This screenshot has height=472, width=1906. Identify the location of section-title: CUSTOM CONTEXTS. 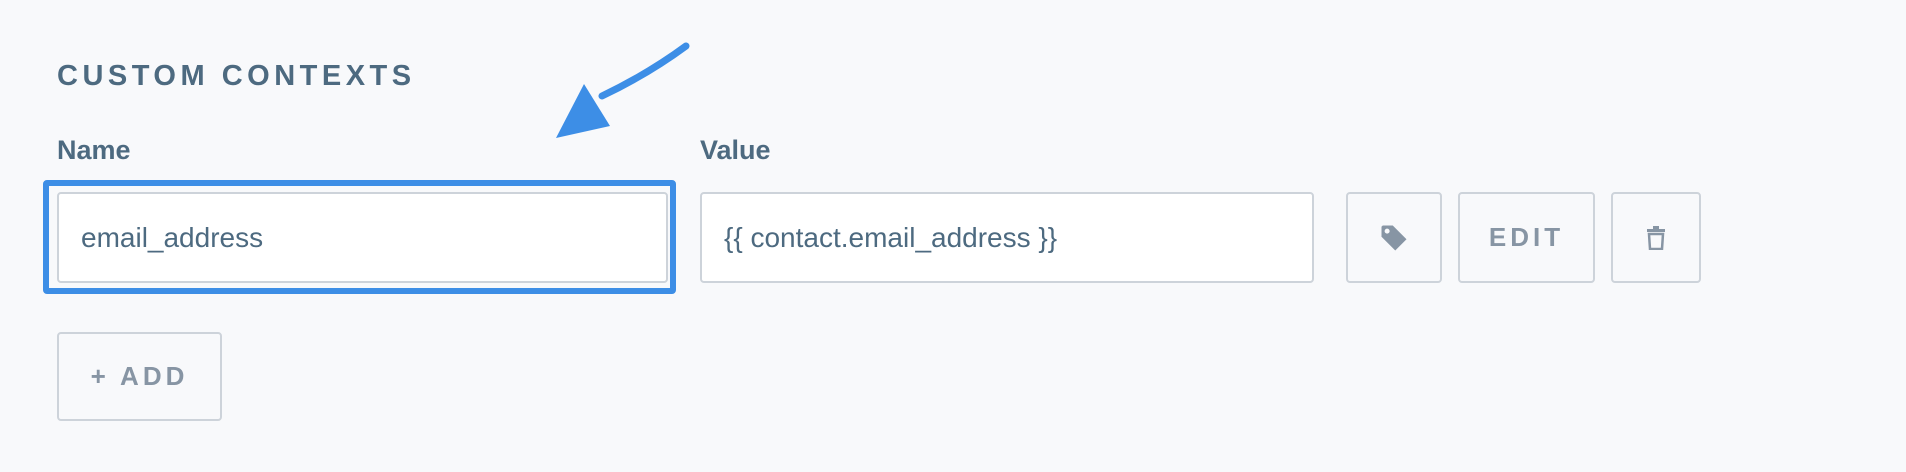
(236, 76).